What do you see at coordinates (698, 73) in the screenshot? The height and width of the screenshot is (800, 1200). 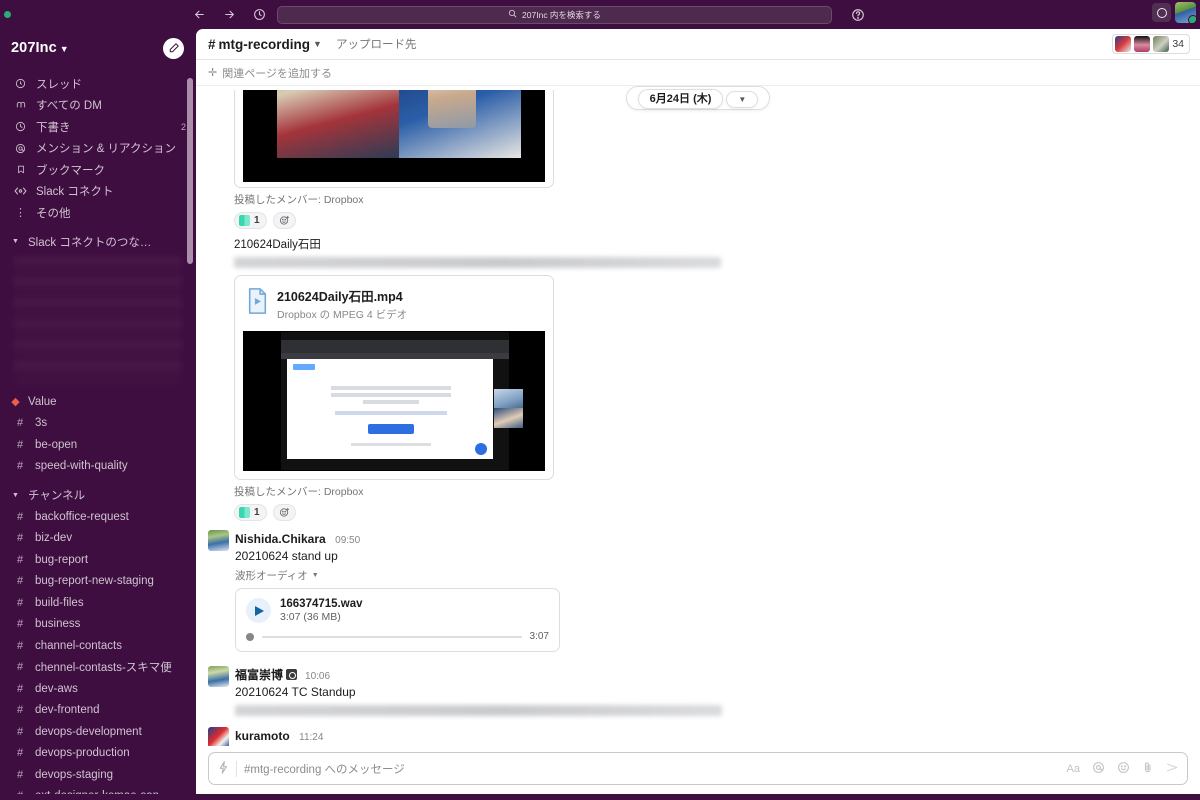 I see `add-related-page-bar: ✛ 関連ページを追加する` at bounding box center [698, 73].